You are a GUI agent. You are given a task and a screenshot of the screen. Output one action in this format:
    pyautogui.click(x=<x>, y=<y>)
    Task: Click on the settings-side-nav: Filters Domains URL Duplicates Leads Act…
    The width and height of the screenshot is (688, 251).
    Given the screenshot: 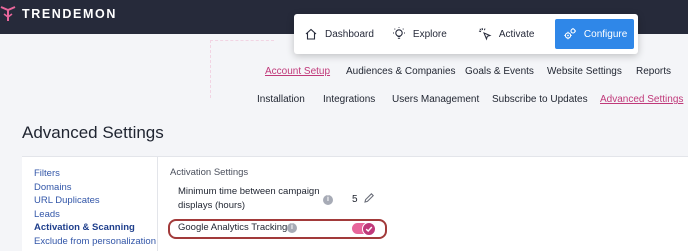 What is the action you would take?
    pyautogui.click(x=97, y=208)
    